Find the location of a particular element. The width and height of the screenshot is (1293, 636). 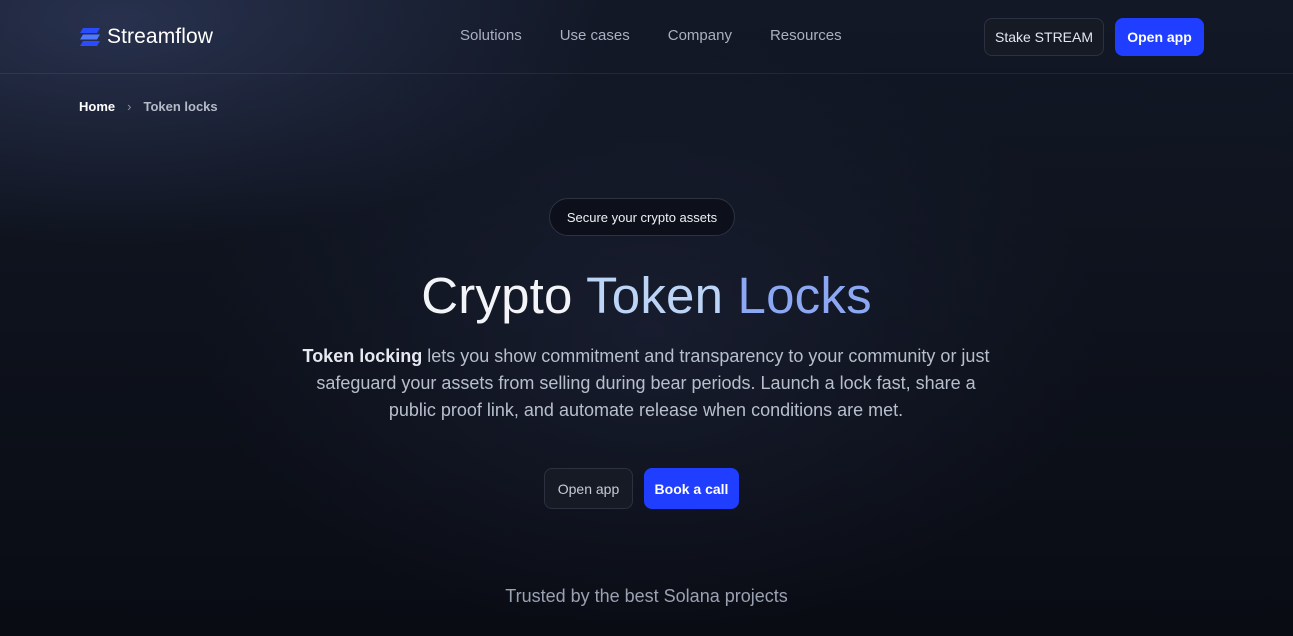

open-app-button-header: Open app is located at coordinates (1159, 37).